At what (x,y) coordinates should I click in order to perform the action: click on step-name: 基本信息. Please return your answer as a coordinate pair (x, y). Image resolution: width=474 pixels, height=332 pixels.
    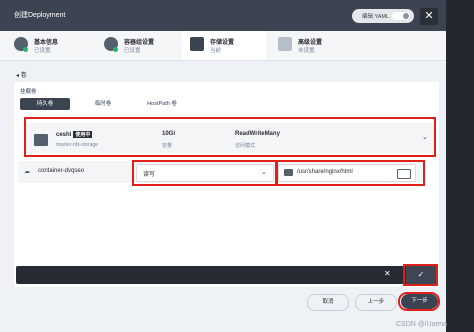
    Looking at the image, I should click on (46, 43).